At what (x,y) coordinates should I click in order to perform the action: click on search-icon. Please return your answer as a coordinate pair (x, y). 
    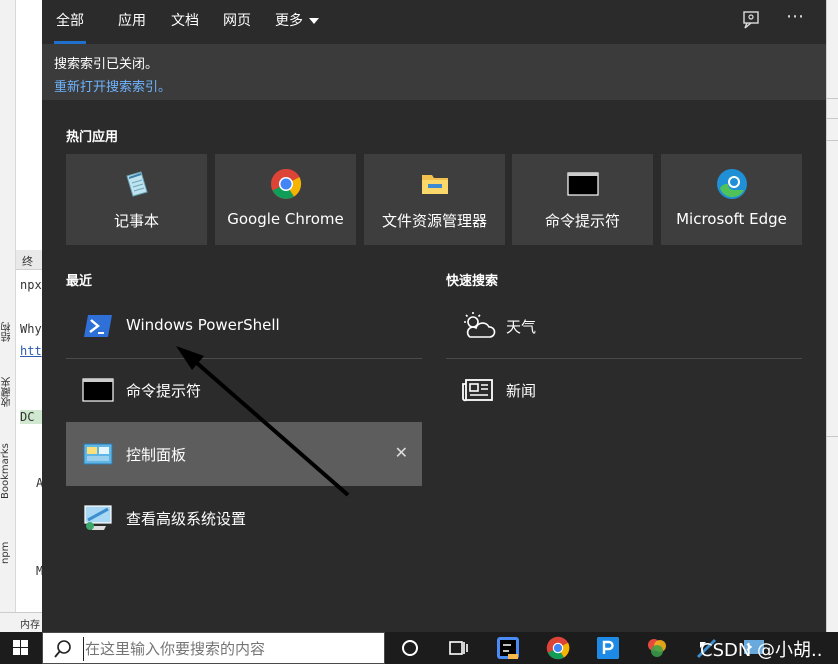
    Looking at the image, I should click on (63, 649).